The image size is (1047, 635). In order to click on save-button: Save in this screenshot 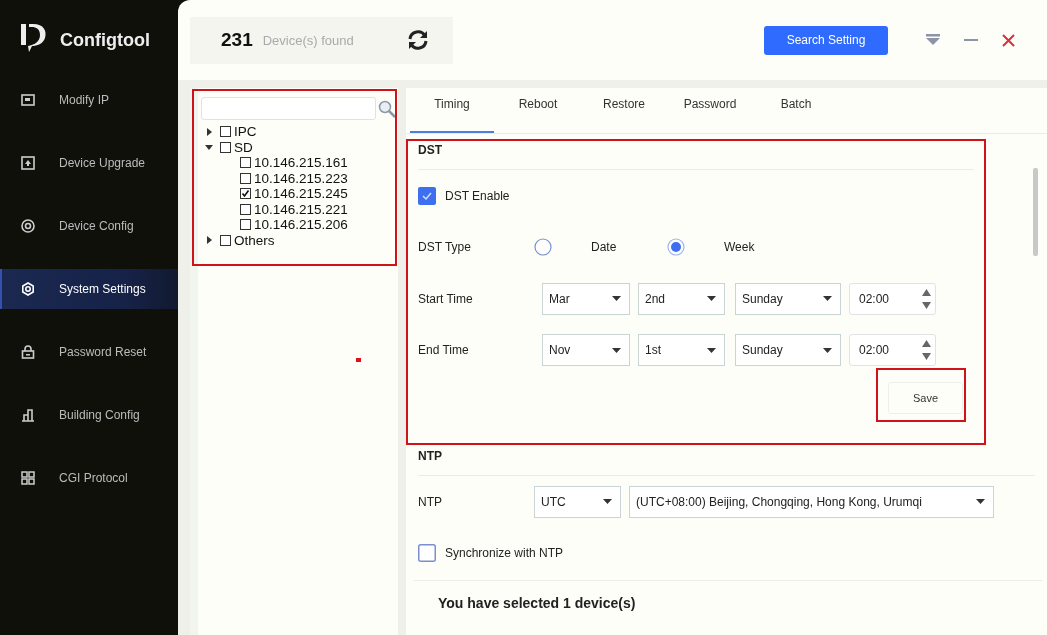, I will do `click(925, 398)`.